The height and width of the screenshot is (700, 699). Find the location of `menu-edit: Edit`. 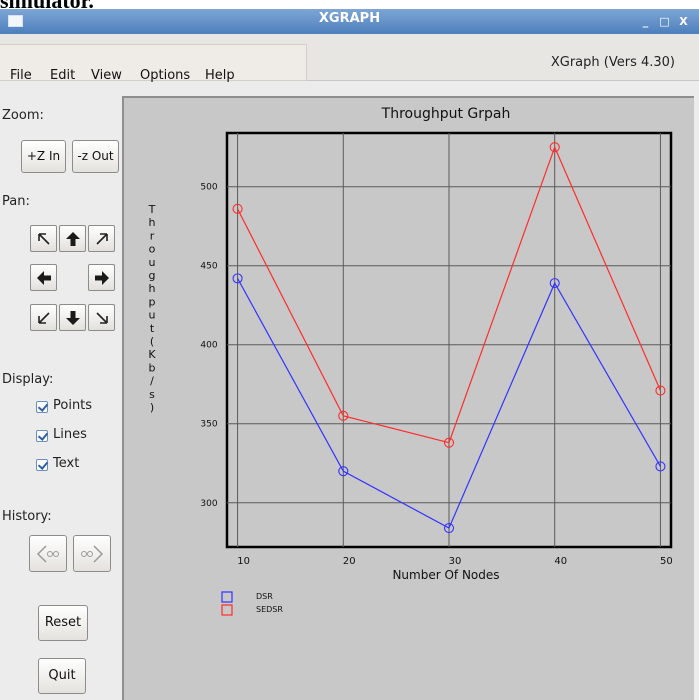

menu-edit: Edit is located at coordinates (62, 75).